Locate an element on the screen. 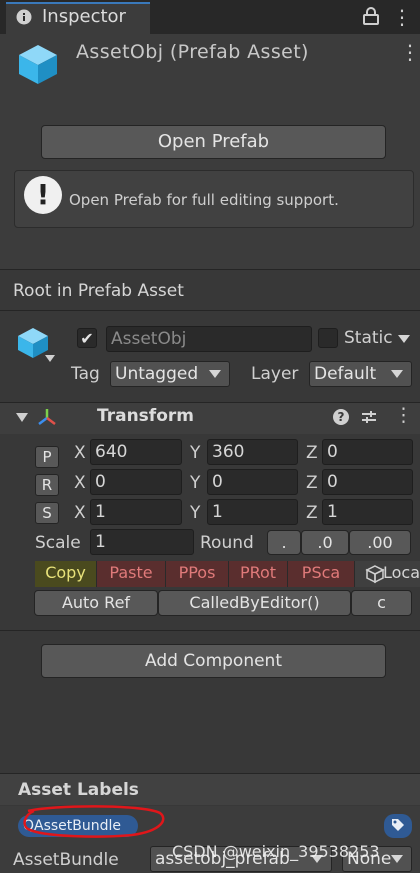  paste-scale-button: PSca is located at coordinates (321, 574).